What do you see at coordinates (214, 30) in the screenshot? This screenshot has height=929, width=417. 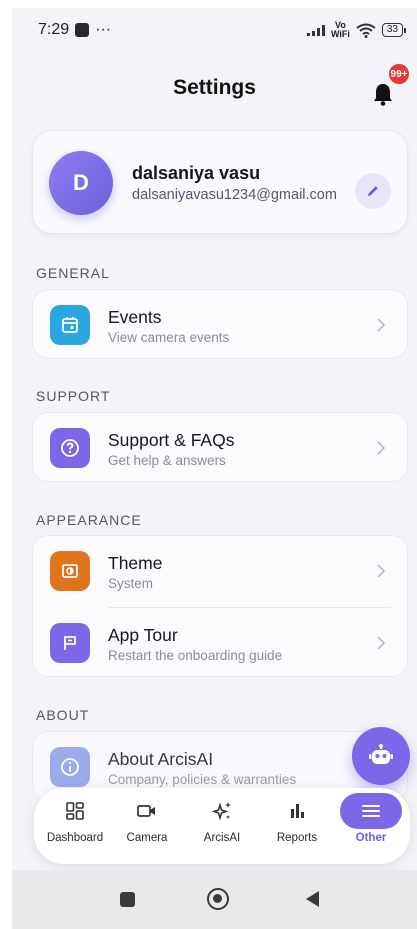 I see `status-bar: 7:29 ··· Vo WiFi 33` at bounding box center [214, 30].